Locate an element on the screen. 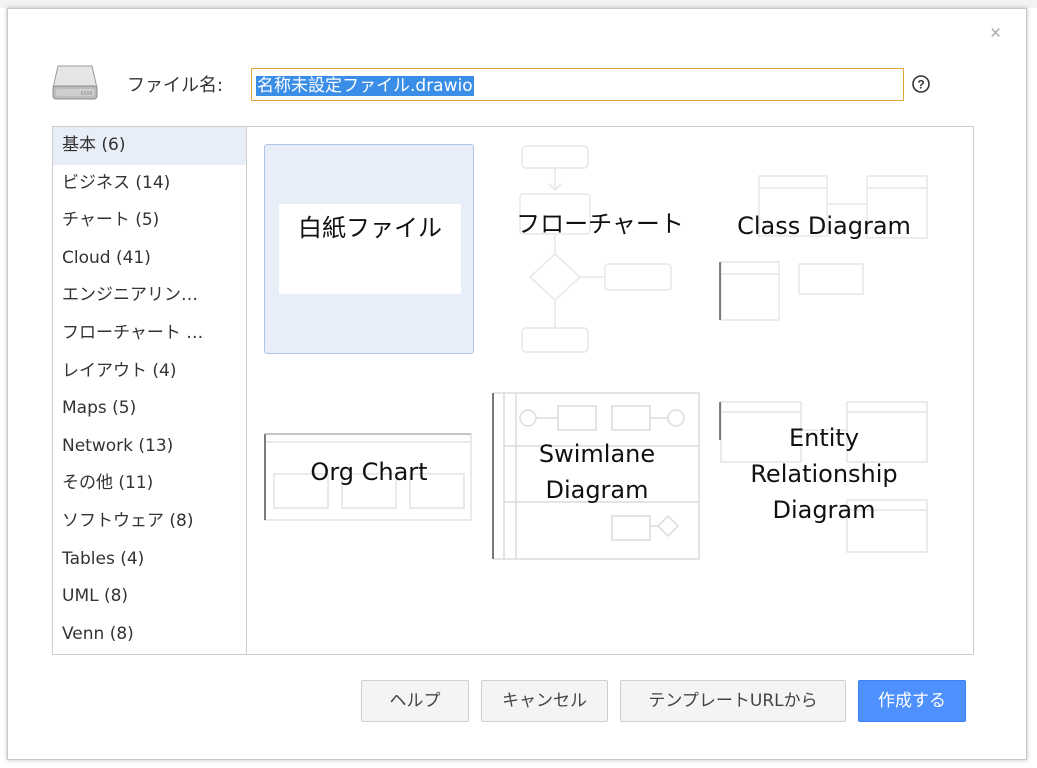 The image size is (1037, 768). category-item: レイアウト (4) is located at coordinates (149, 372).